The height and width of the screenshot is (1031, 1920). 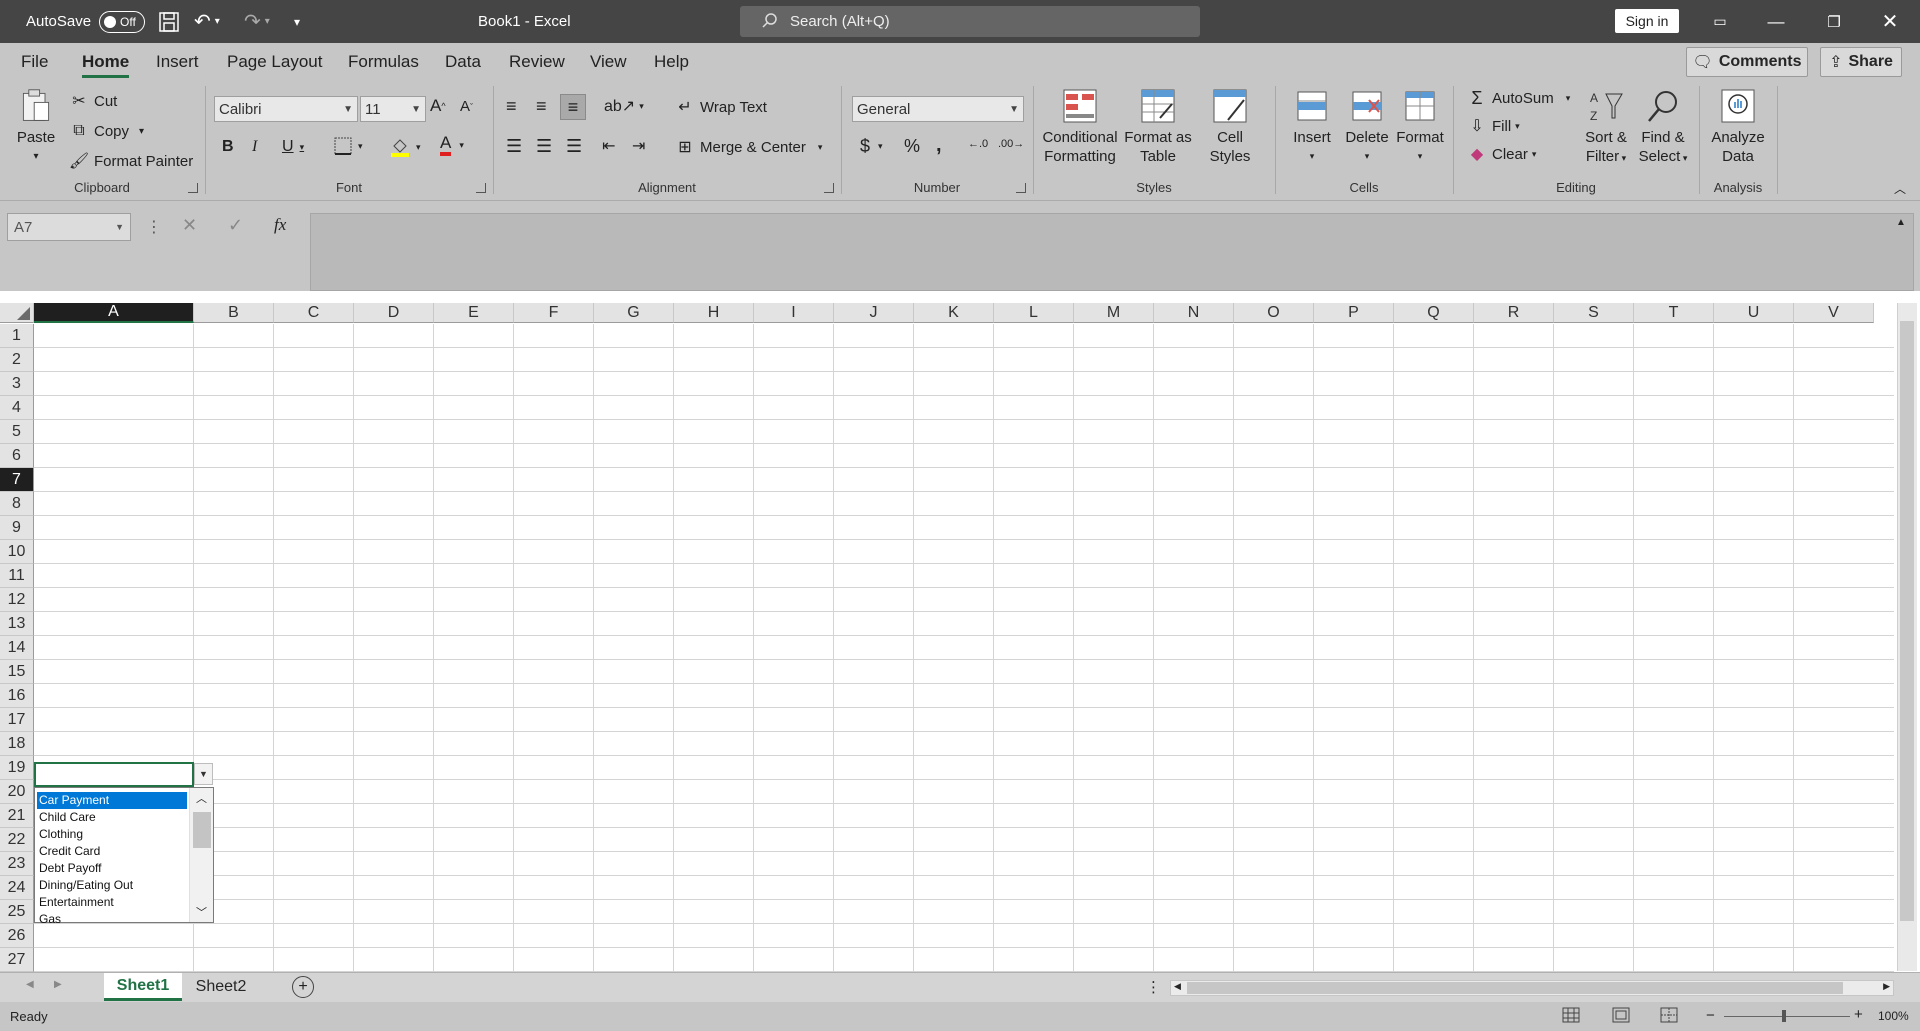 I want to click on column-header: L, so click(x=1034, y=313).